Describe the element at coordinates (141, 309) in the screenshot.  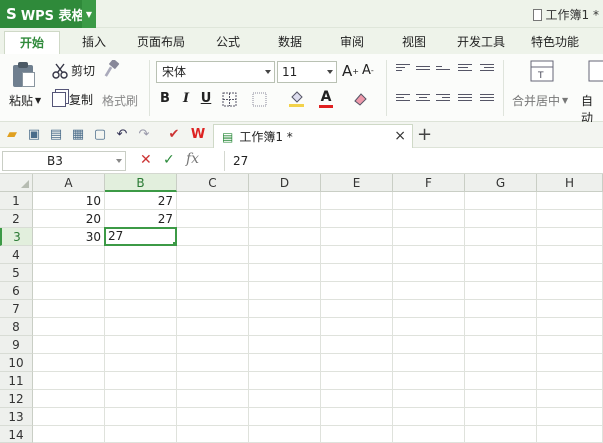
I see `cell-b7` at that location.